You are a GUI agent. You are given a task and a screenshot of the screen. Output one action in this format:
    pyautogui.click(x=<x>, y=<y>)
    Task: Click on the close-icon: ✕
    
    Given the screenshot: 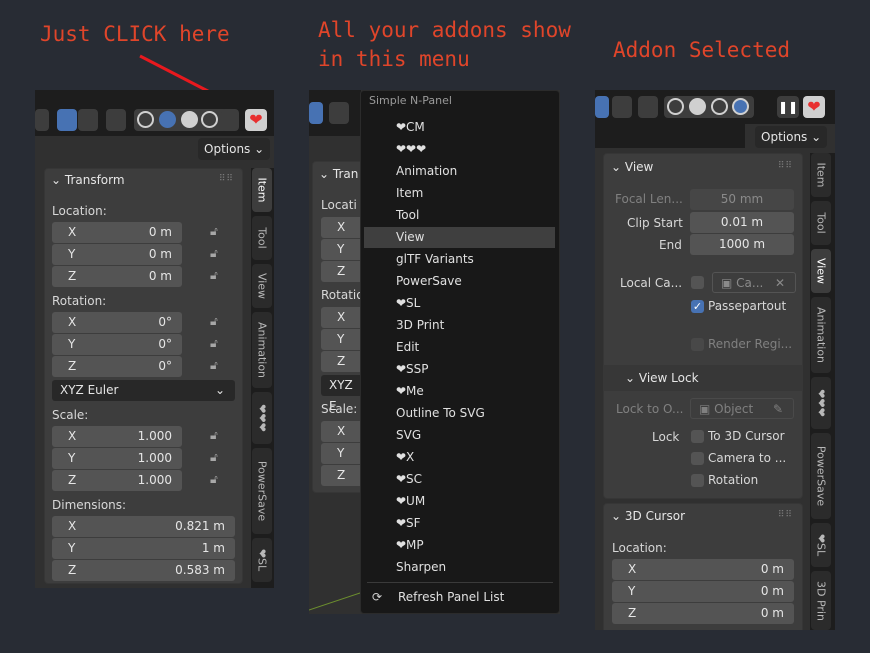 What is the action you would take?
    pyautogui.click(x=780, y=283)
    